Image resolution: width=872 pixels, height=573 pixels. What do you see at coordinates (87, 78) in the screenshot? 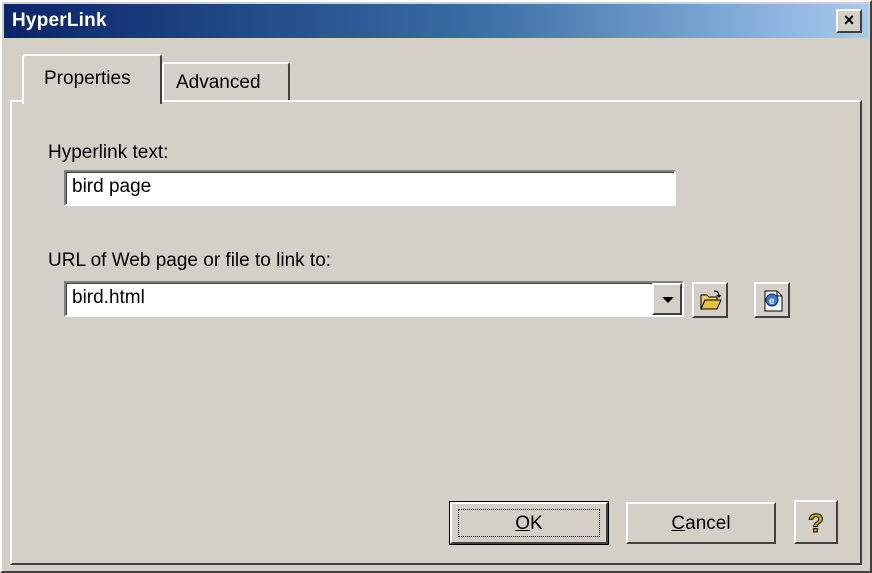
I see `tab-properties-label: Properties` at bounding box center [87, 78].